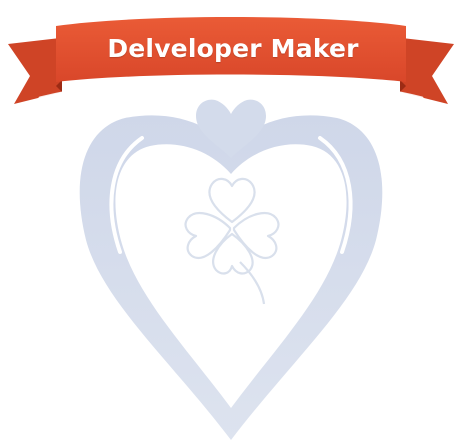 Image resolution: width=462 pixels, height=447 pixels. I want to click on four-leaf-clover-icon, so click(232, 241).